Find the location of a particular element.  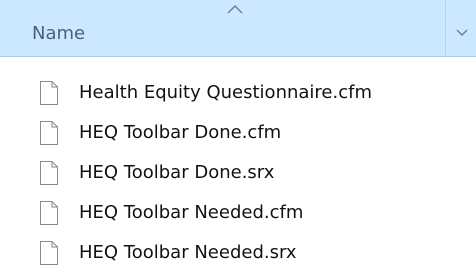

file-row: Health Equity Questionnaire.cfm is located at coordinates (238, 93).